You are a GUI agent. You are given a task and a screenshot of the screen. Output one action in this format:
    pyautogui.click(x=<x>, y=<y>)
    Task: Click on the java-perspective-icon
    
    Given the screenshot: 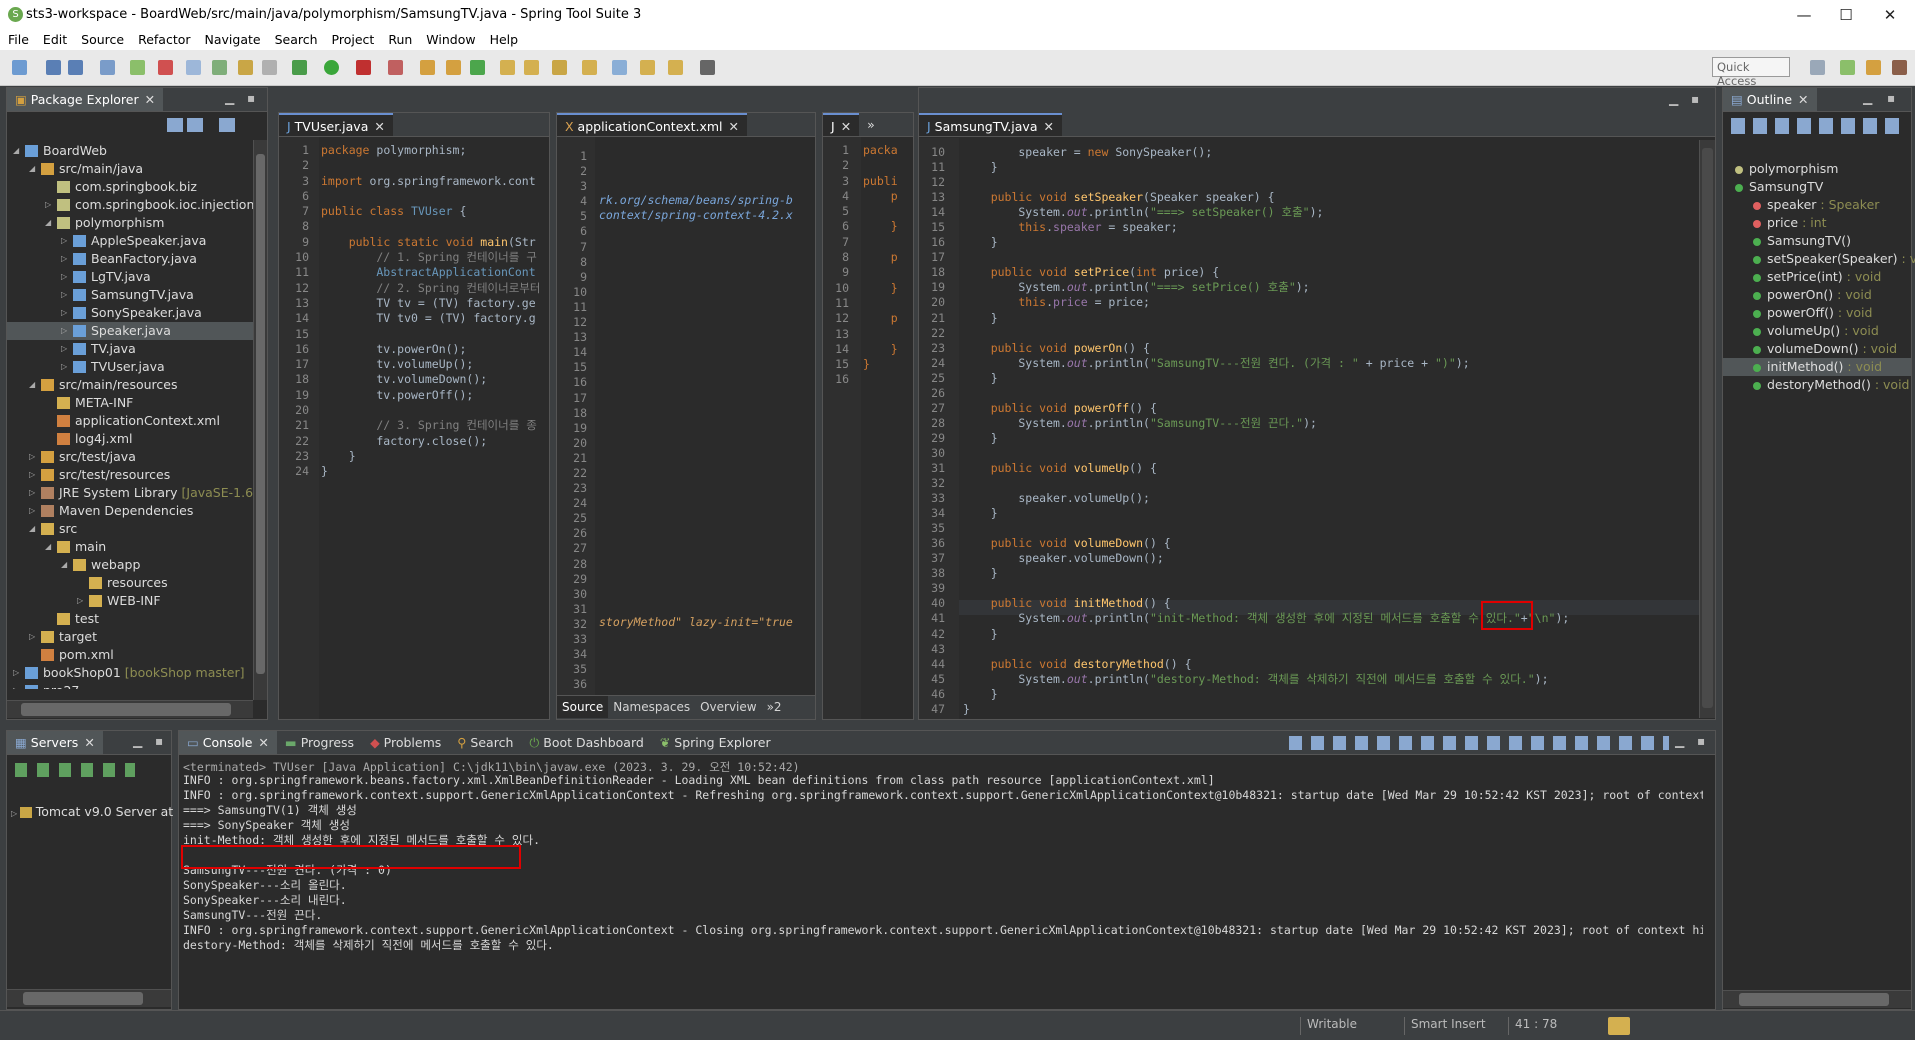 What is the action you would take?
    pyautogui.click(x=1873, y=67)
    